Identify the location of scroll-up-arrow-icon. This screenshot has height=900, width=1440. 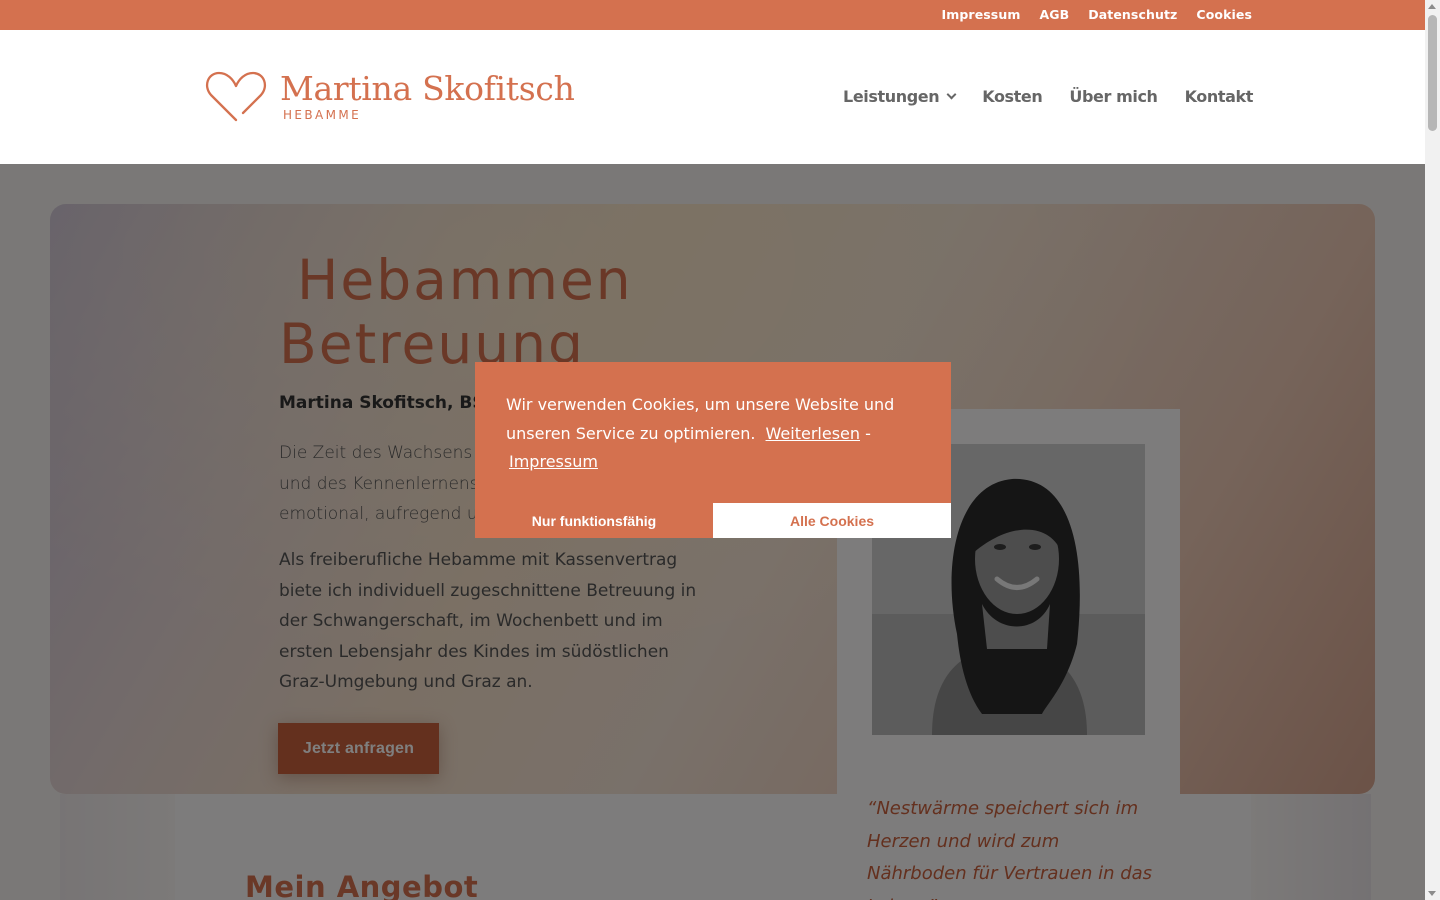
(1432, 6).